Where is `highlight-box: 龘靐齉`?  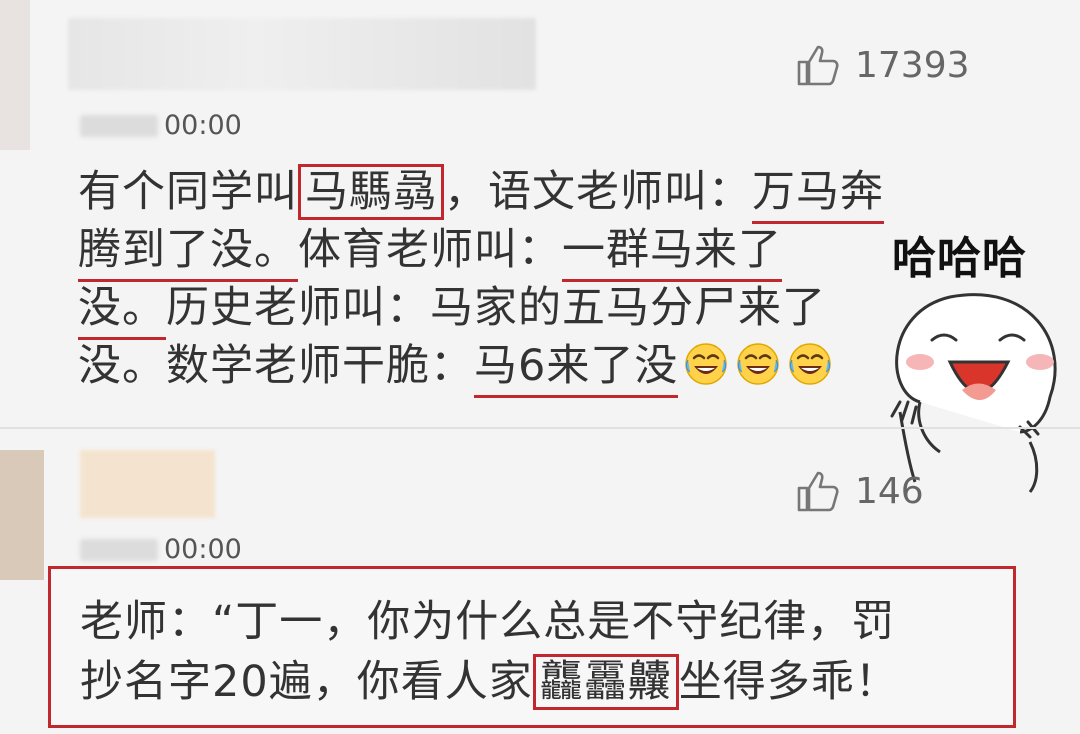 highlight-box: 龘靐齉 is located at coordinates (605, 682).